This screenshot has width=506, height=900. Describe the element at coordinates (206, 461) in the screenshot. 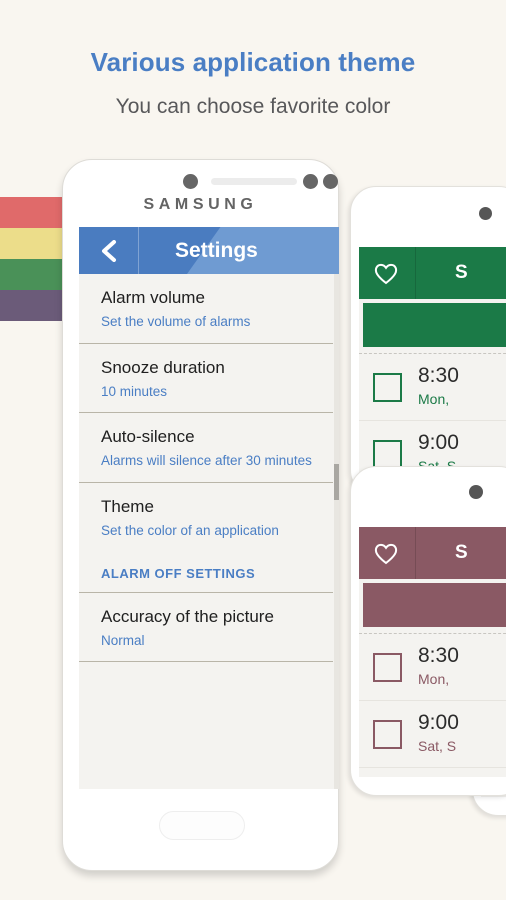

I see `setting-subtitle: Alarms will silence after 30 minutes` at that location.